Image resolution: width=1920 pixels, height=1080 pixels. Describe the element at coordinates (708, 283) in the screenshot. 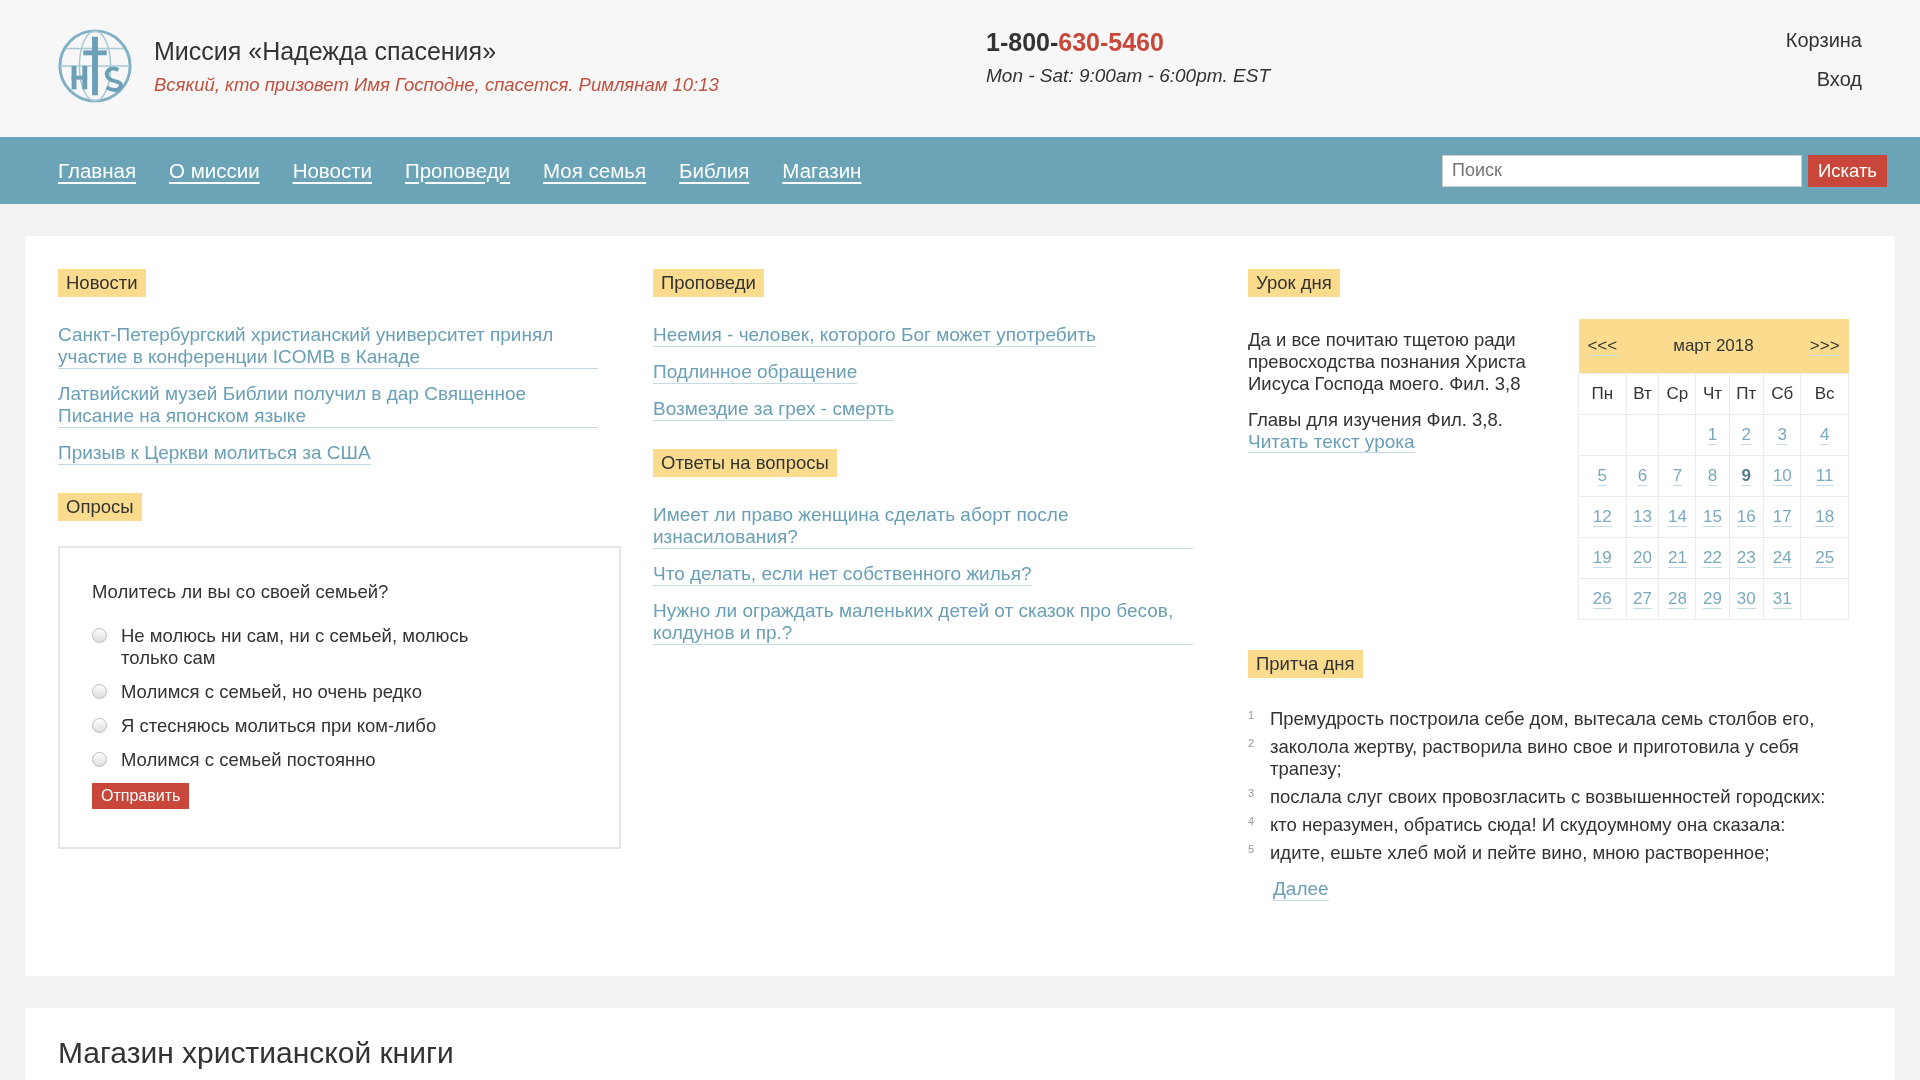

I see `section-heading: Проповеди` at that location.